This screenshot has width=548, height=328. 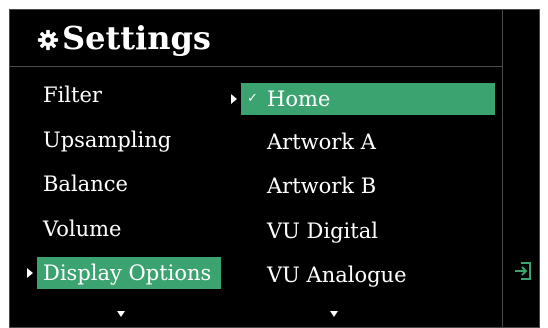 What do you see at coordinates (368, 99) in the screenshot?
I see `submenu-item-home: ✓ Home` at bounding box center [368, 99].